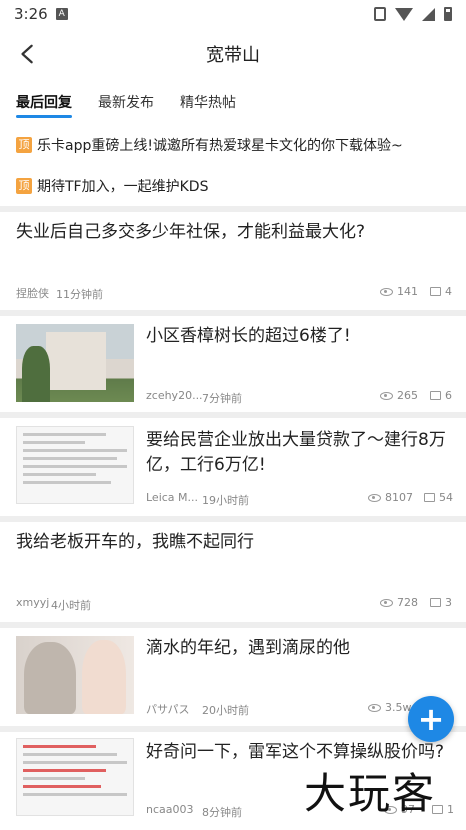 The image size is (466, 830). I want to click on post-time: 19小时前, so click(225, 500).